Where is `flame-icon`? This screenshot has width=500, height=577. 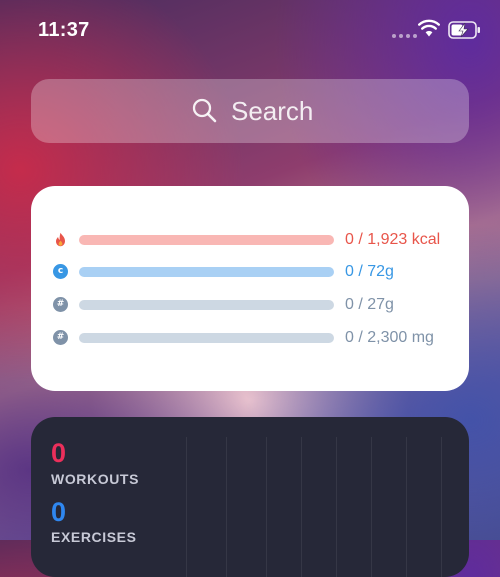 flame-icon is located at coordinates (60, 239).